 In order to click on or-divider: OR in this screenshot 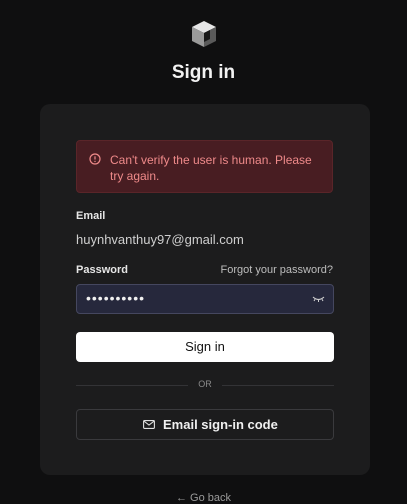, I will do `click(205, 385)`.